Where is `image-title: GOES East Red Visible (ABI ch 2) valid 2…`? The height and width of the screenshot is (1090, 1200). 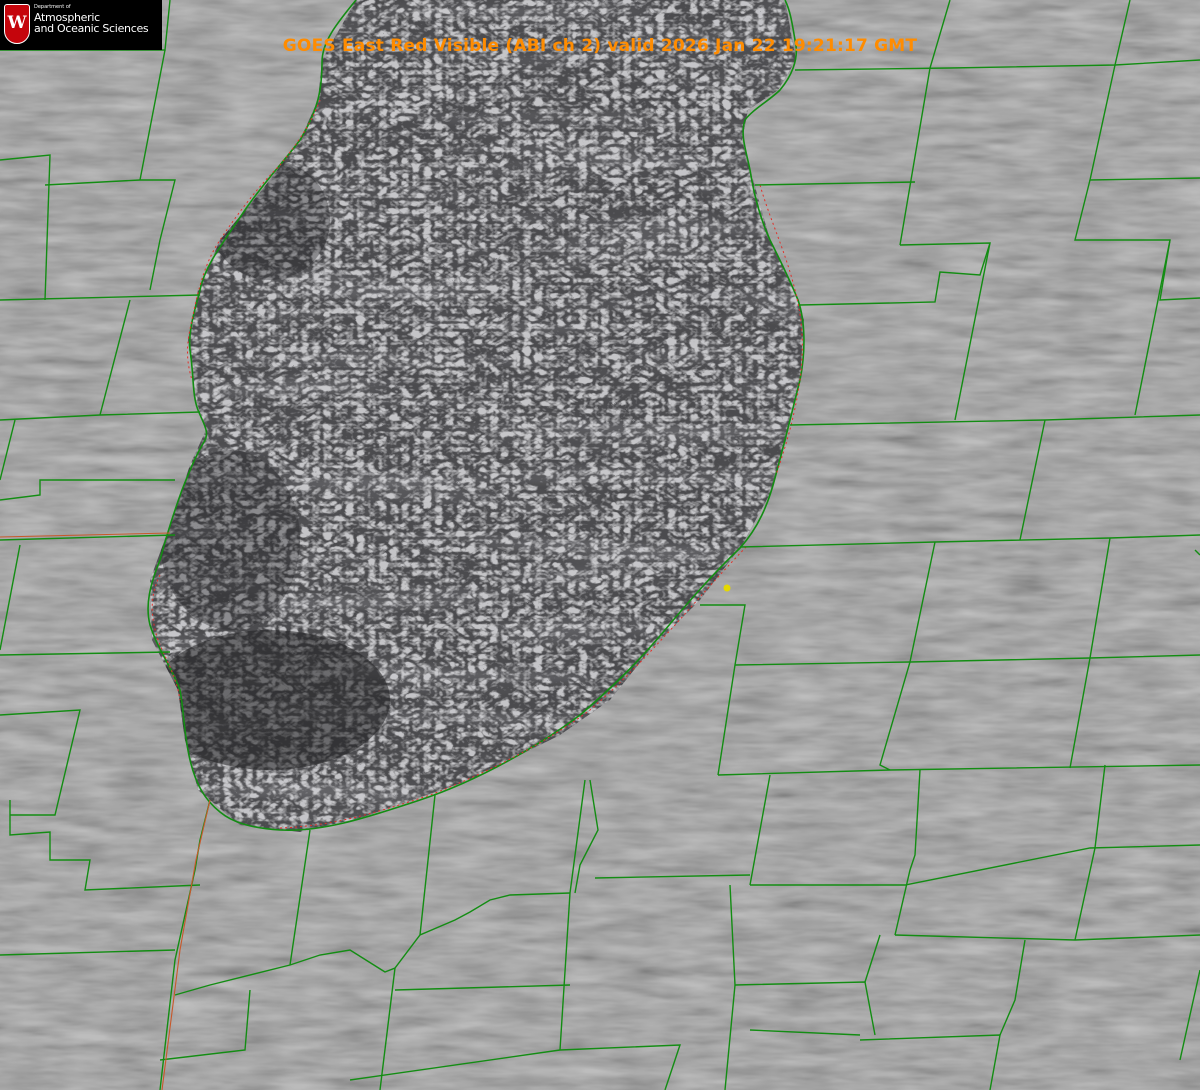 image-title: GOES East Red Visible (ABI ch 2) valid 2… is located at coordinates (600, 46).